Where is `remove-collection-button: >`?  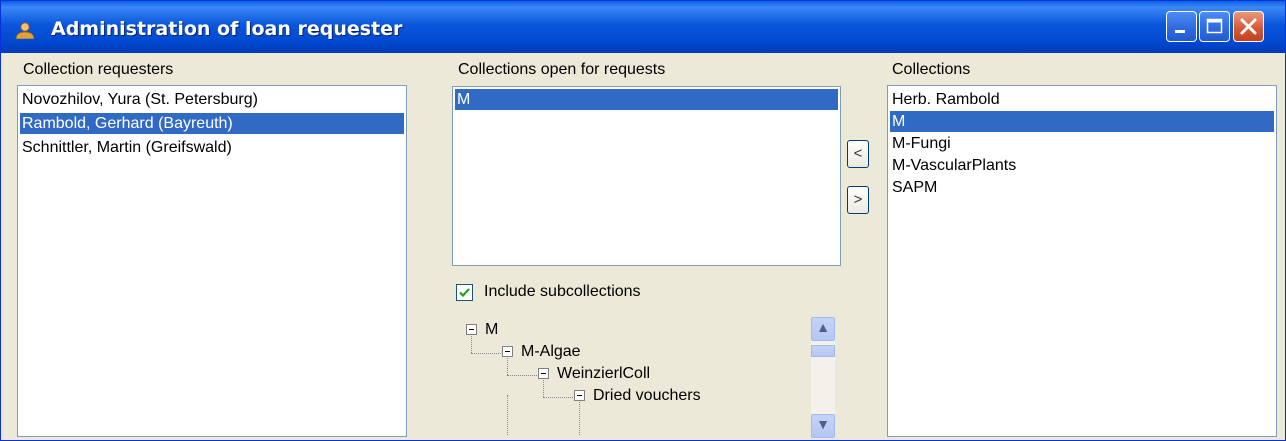 remove-collection-button: > is located at coordinates (858, 200).